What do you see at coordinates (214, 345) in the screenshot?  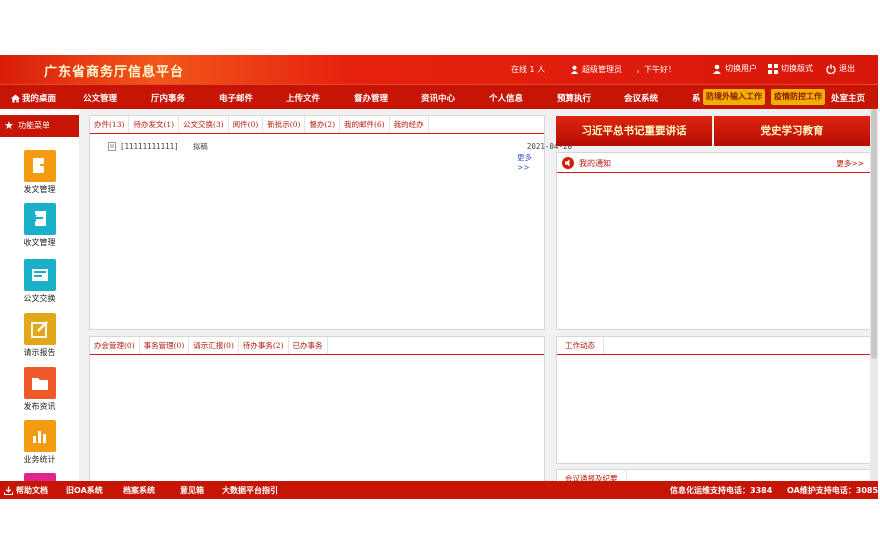 I see `tab-report: 请示汇报(0)` at bounding box center [214, 345].